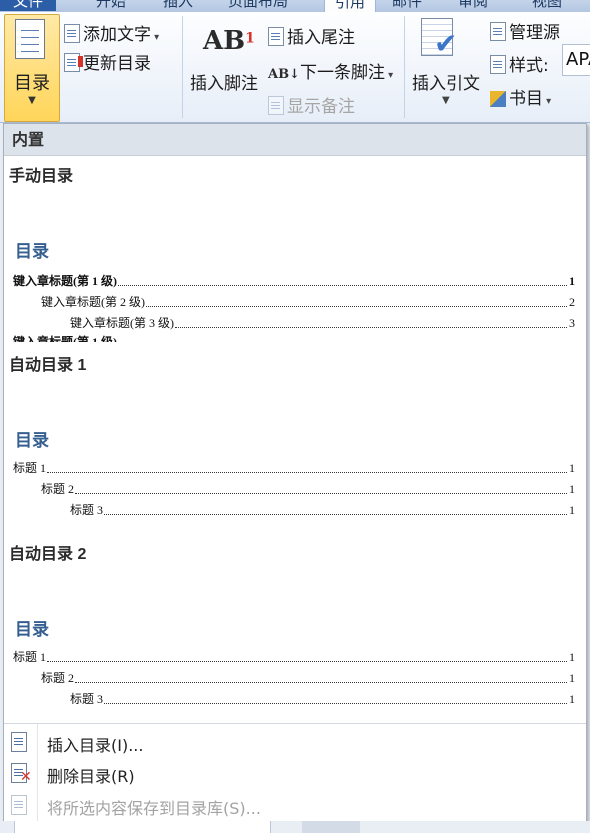  What do you see at coordinates (276, 105) in the screenshot?
I see `show-notes-icon` at bounding box center [276, 105].